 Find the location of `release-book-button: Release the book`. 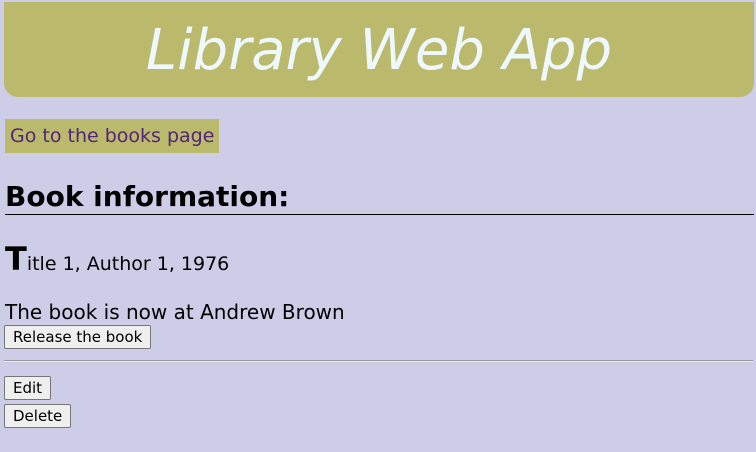

release-book-button: Release the book is located at coordinates (78, 337).